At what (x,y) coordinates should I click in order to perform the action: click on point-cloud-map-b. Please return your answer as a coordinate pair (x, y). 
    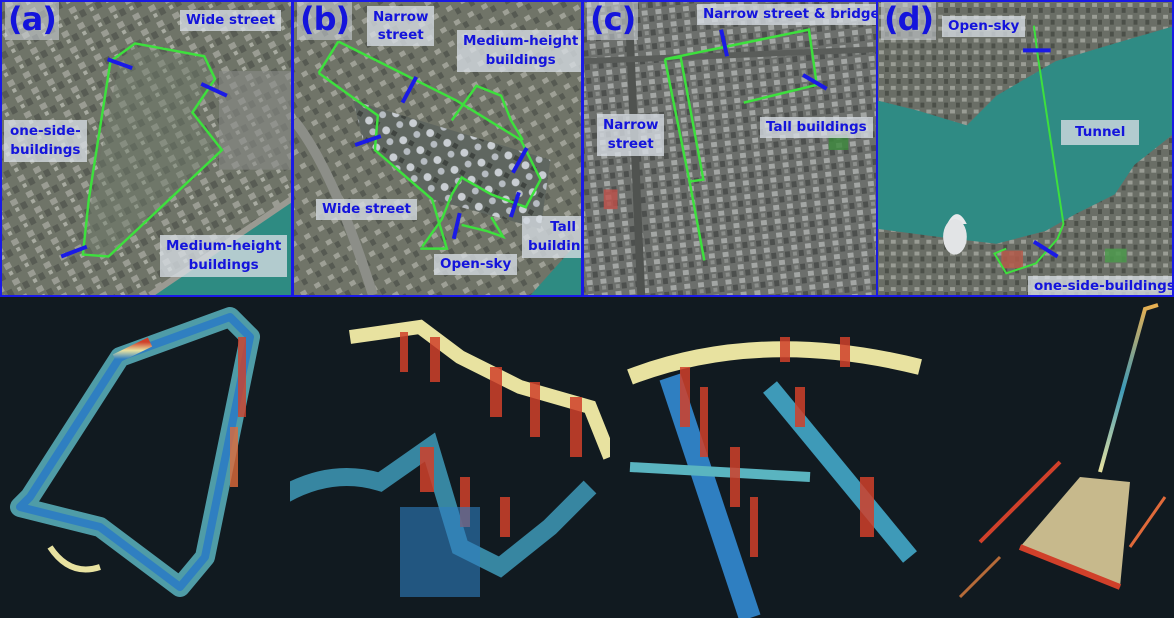
    Looking at the image, I should click on (450, 458).